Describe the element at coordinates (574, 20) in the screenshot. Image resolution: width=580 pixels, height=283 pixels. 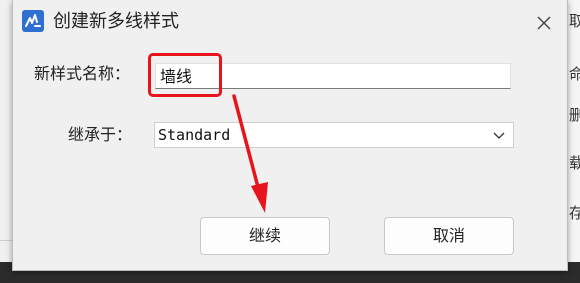
I see `background-text: 取` at that location.